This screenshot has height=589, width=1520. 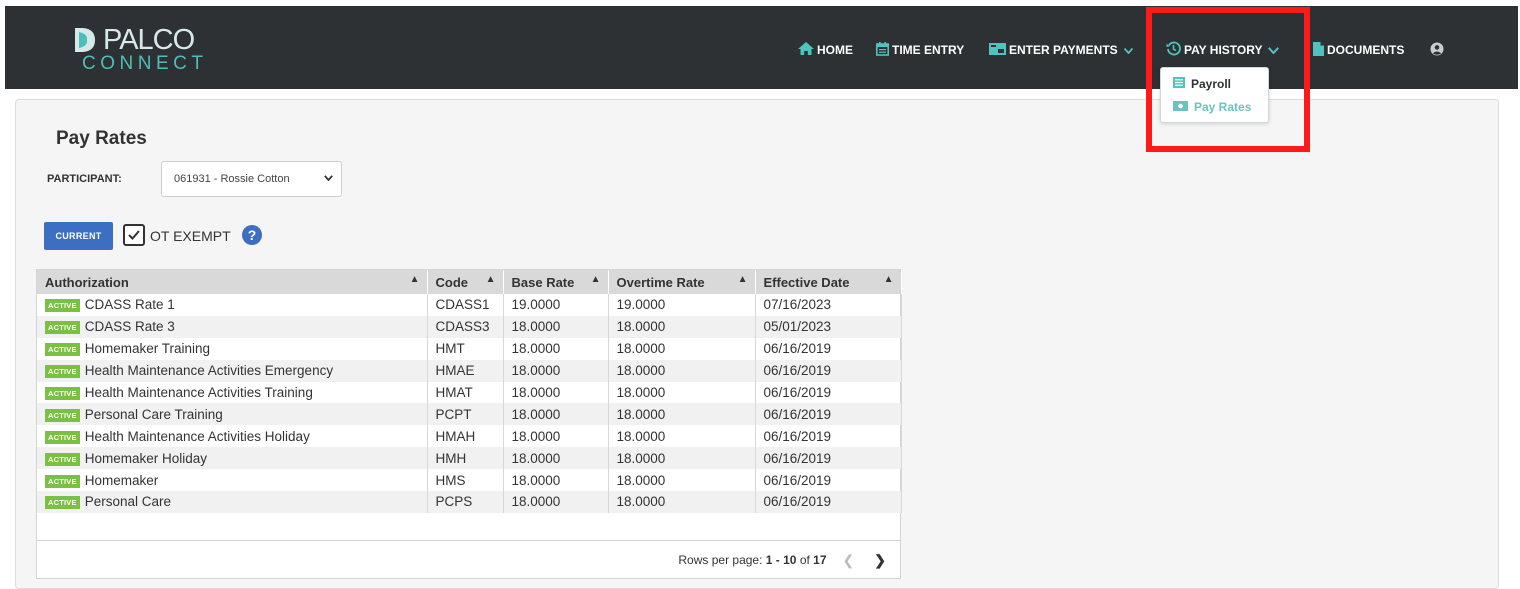 What do you see at coordinates (232, 458) in the screenshot?
I see `cell-authorization: ACTIVE Homemaker Holiday` at bounding box center [232, 458].